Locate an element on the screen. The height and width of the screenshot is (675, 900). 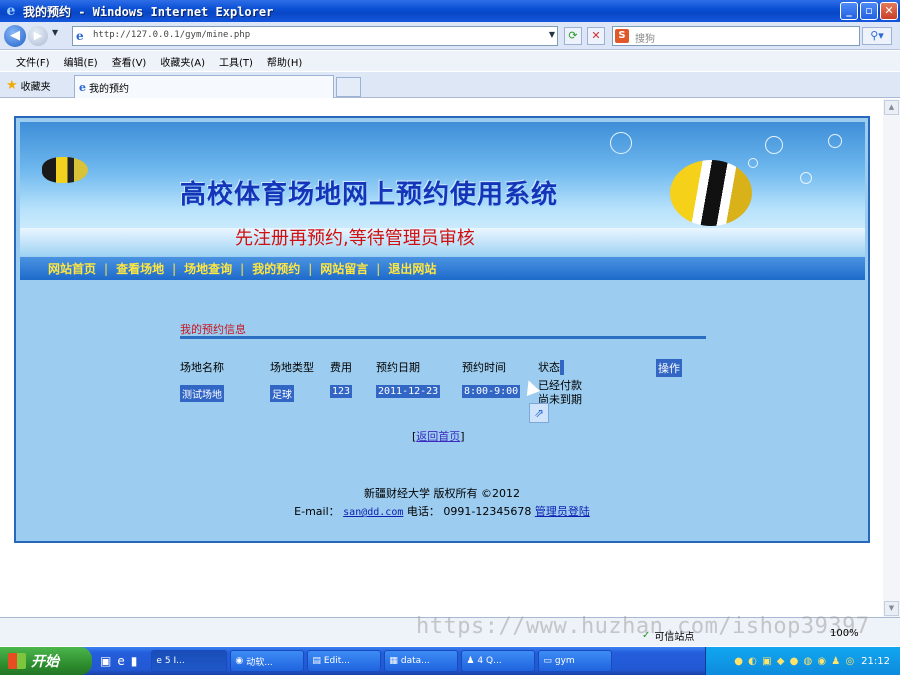
table-cell-date: 2011-12-23 is located at coordinates (408, 391).